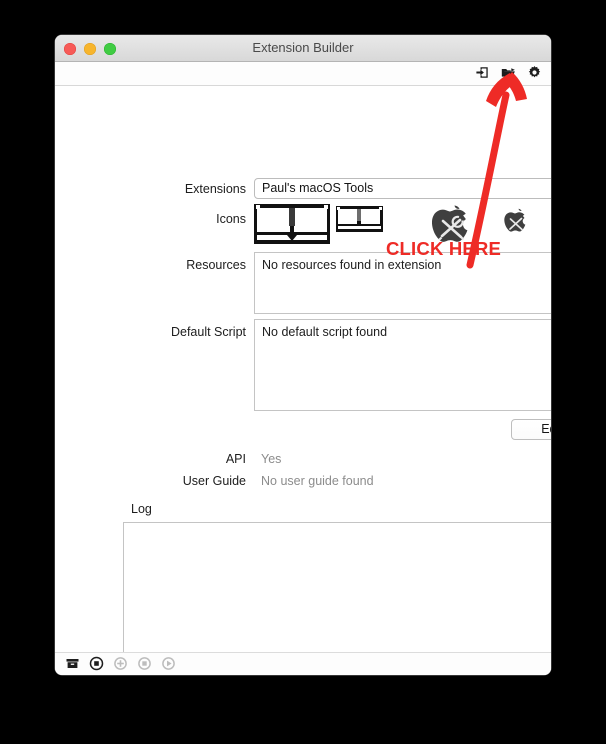 This screenshot has height=744, width=606. I want to click on record-stop-icon, so click(96, 663).